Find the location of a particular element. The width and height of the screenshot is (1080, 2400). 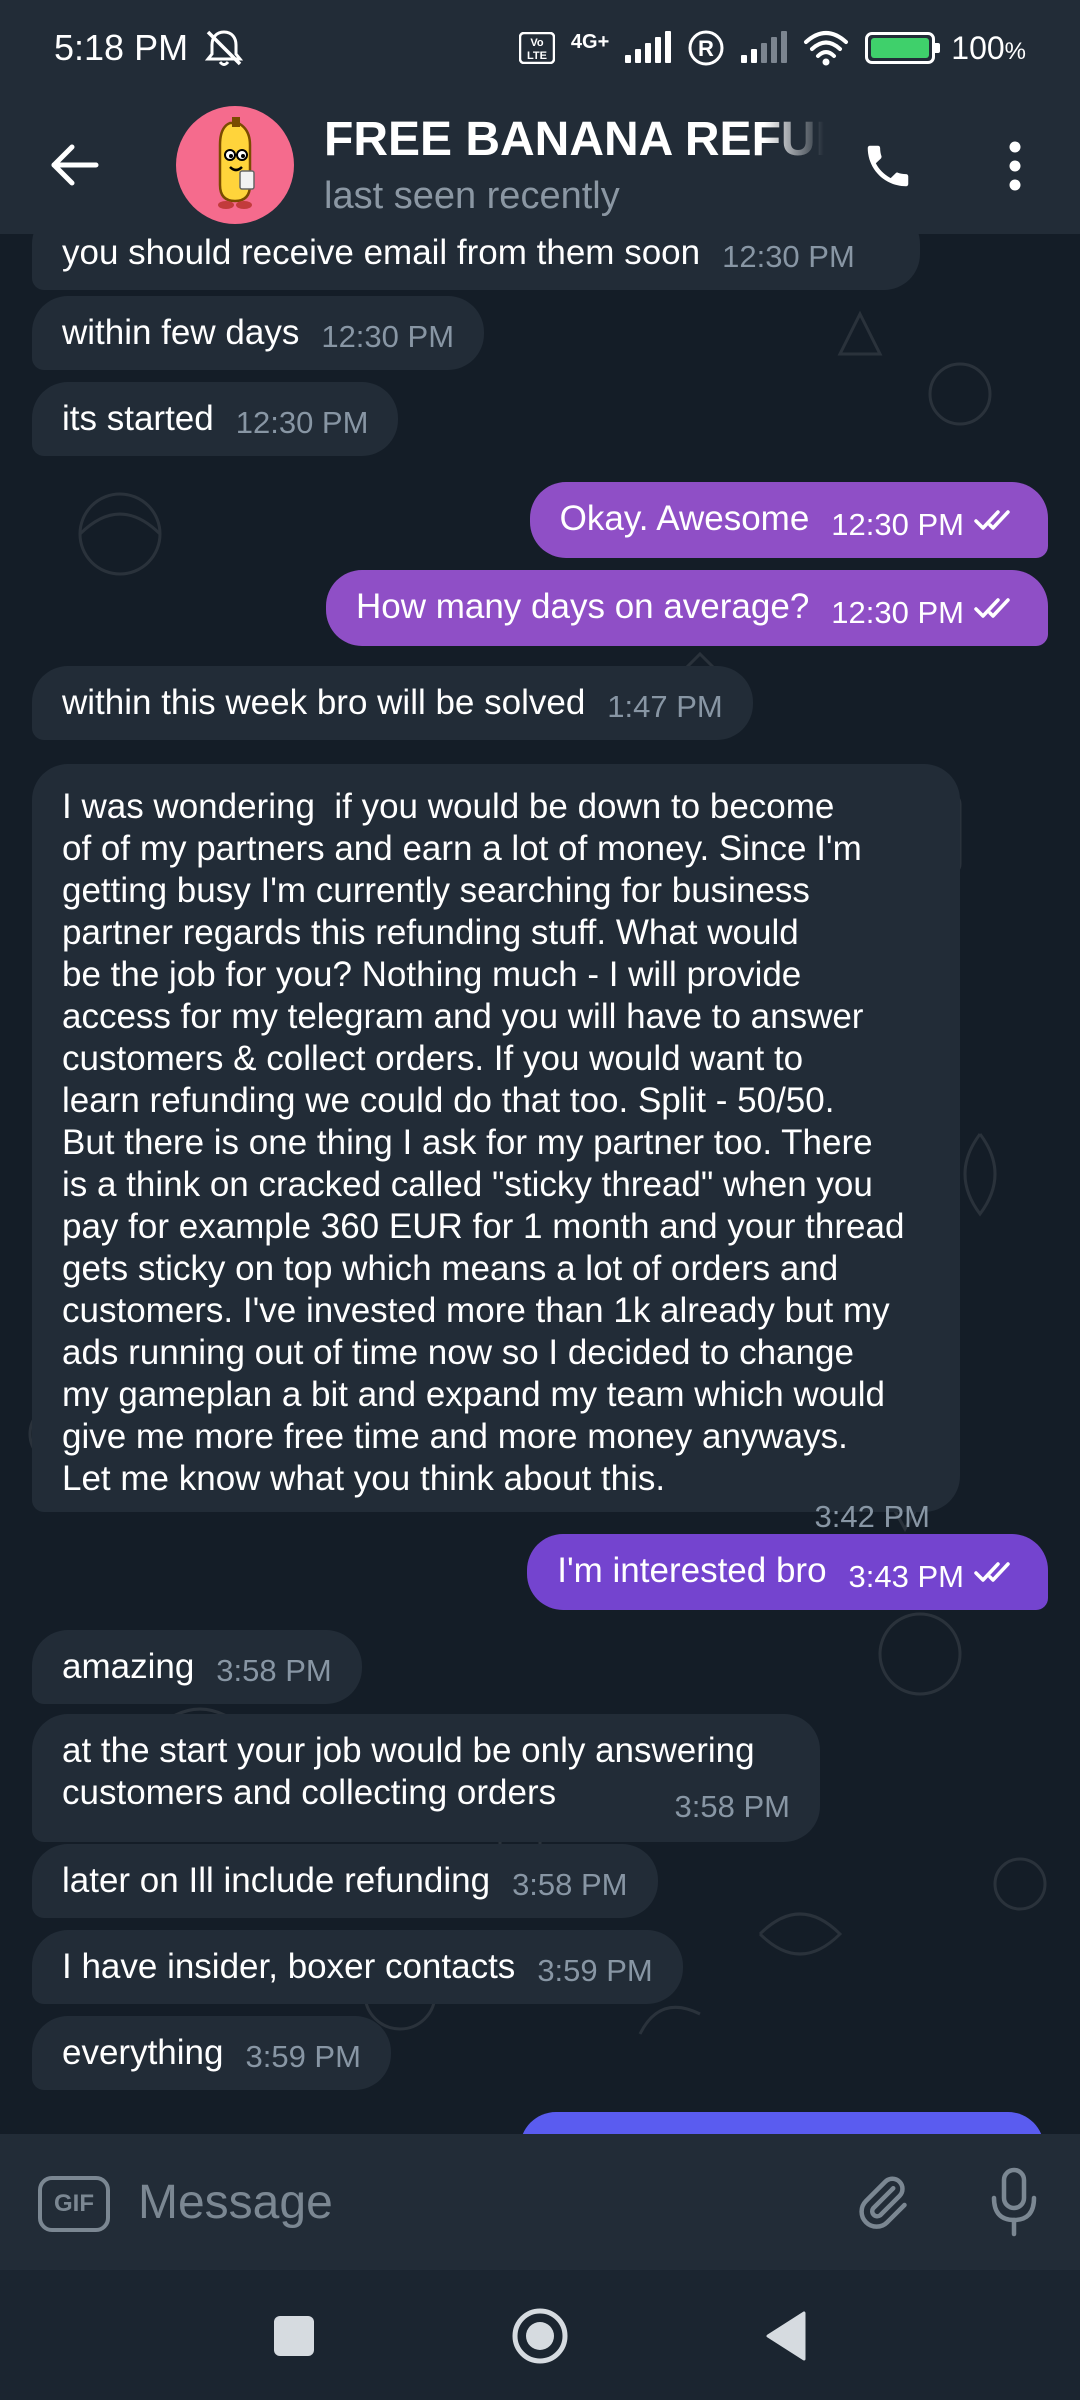

signal-strength-icon is located at coordinates (648, 47).